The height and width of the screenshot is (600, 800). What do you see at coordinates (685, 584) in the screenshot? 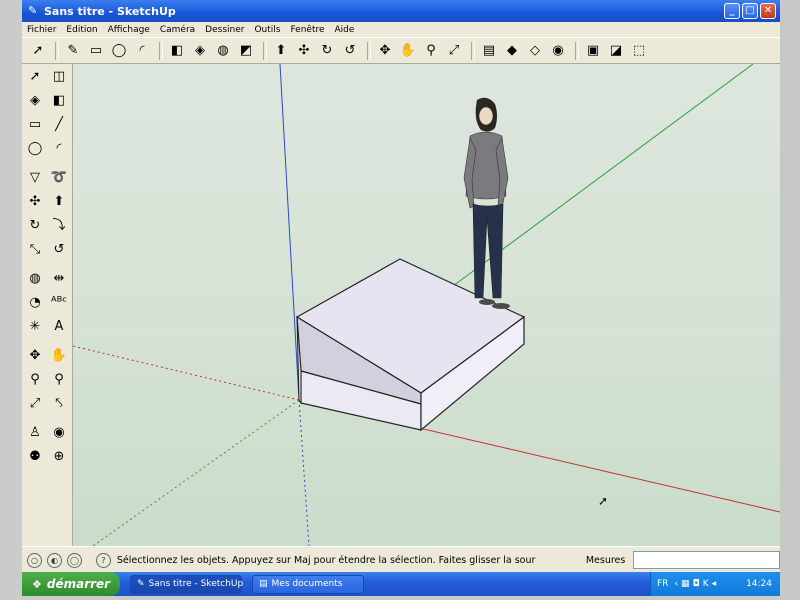
I see `network-icon: ▦` at bounding box center [685, 584].